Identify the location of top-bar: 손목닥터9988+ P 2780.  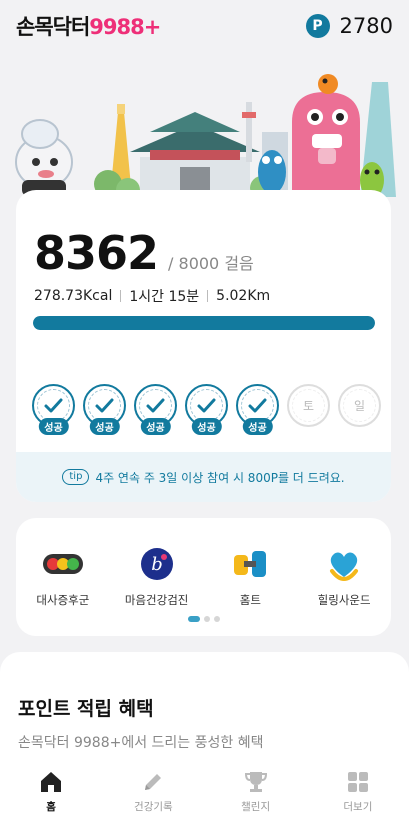
(204, 26).